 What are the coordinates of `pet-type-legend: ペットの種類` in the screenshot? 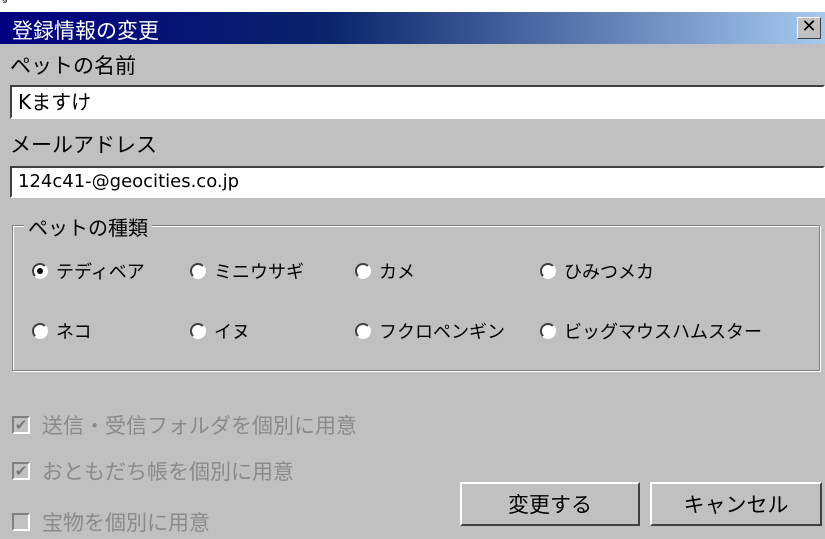 It's located at (88, 226).